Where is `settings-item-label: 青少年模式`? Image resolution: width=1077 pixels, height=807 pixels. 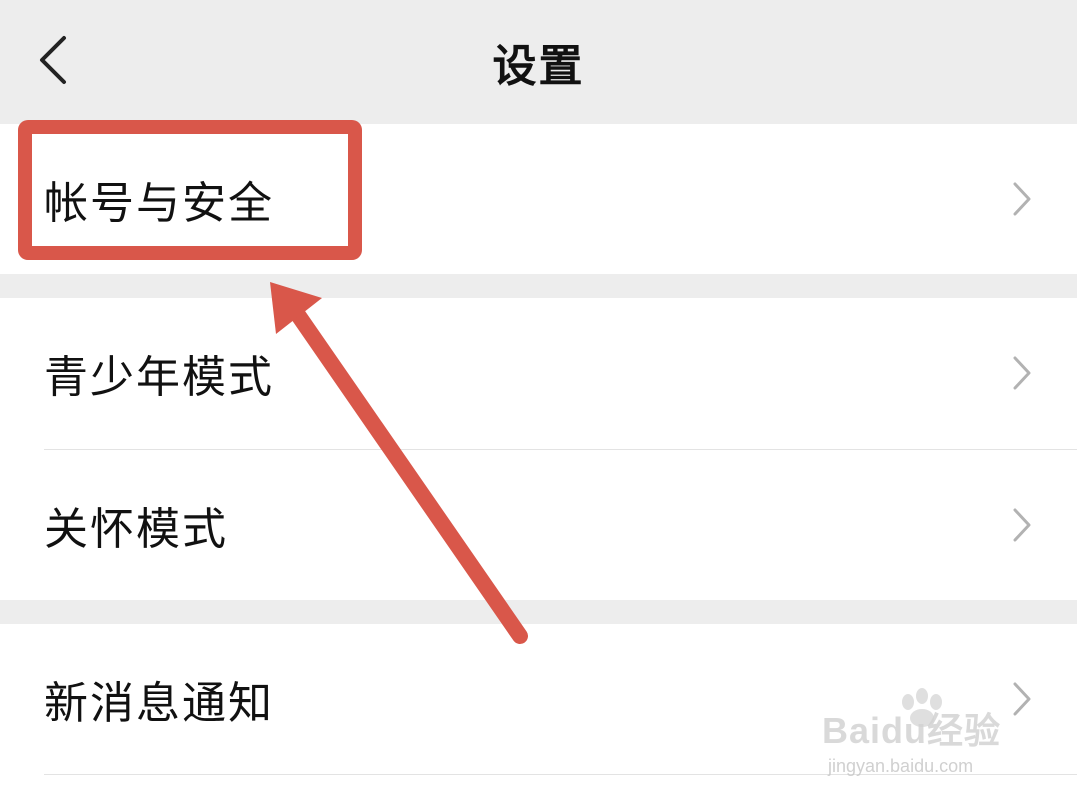
settings-item-label: 青少年模式 is located at coordinates (159, 377).